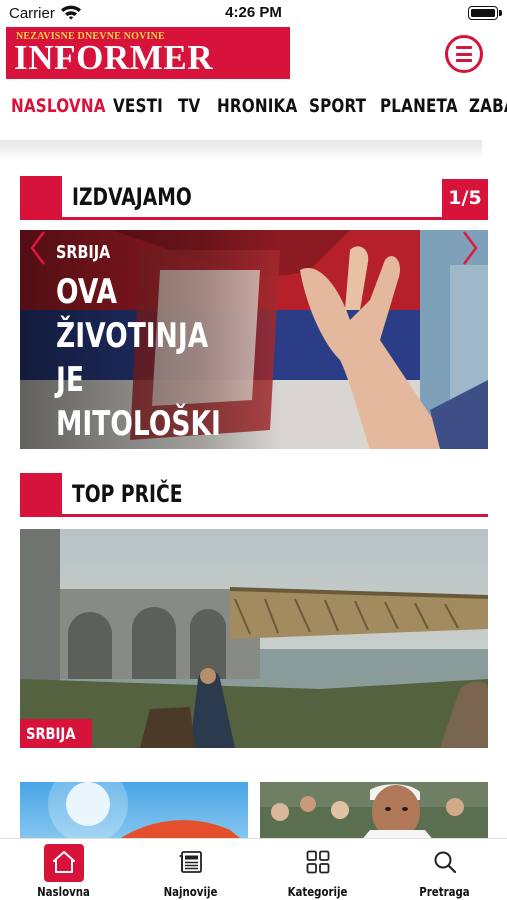 The width and height of the screenshot is (507, 900). I want to click on informer-logo: NEZAVISNE DNEVNE NOVINE INFORMER, so click(148, 53).